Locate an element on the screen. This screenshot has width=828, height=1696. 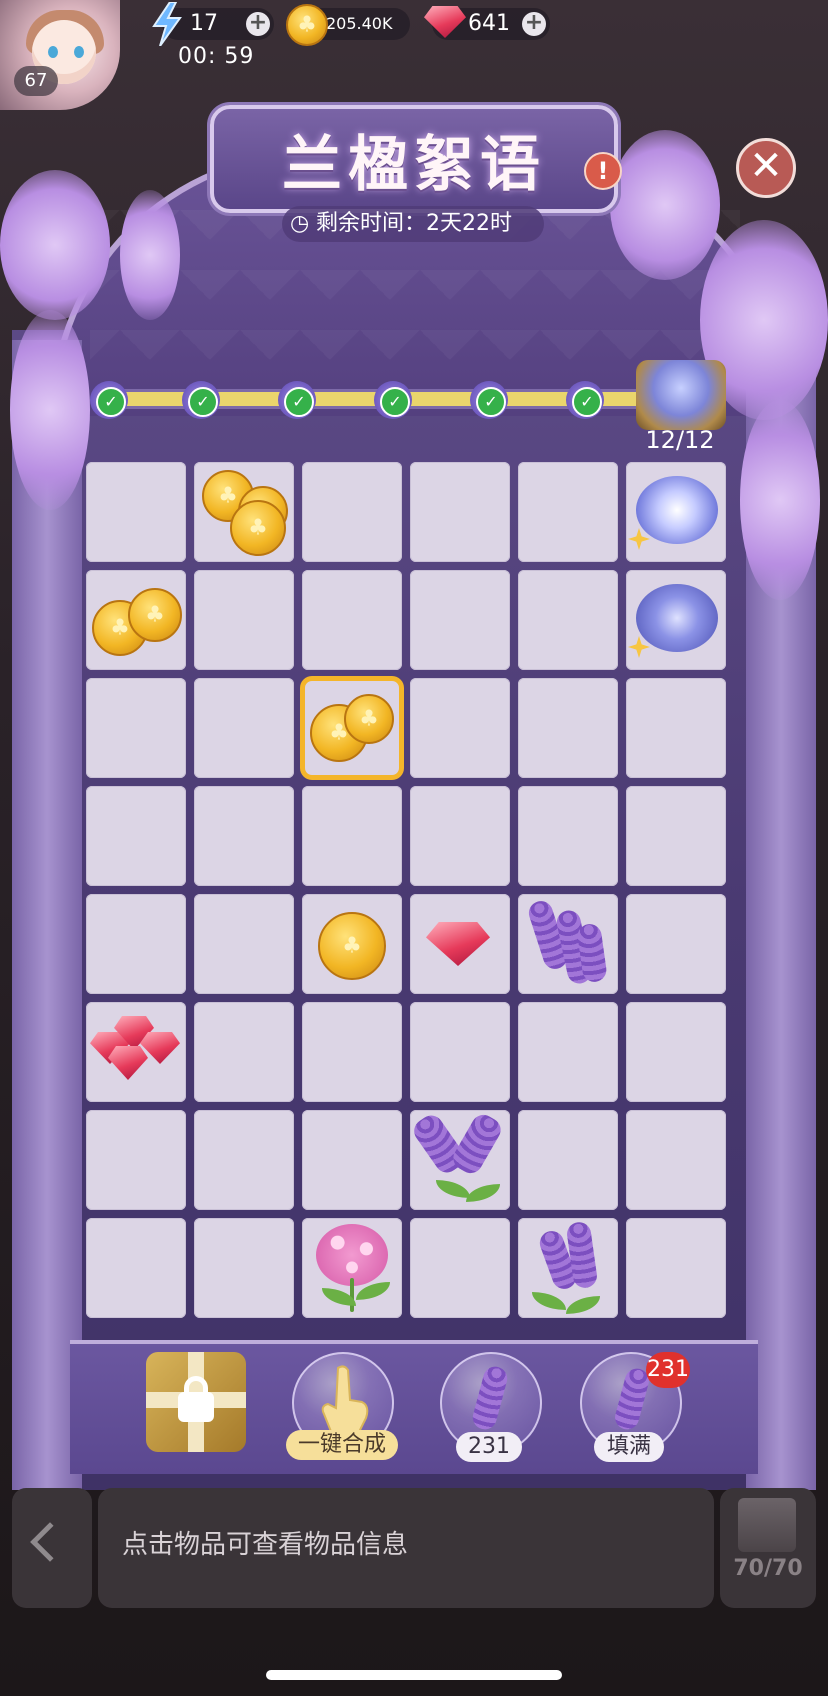
hydrangea-item is located at coordinates (352, 1255).